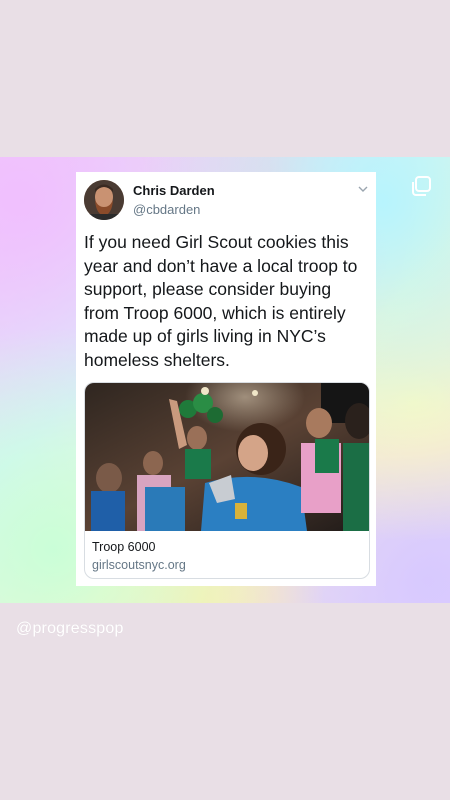 The image size is (450, 800). What do you see at coordinates (363, 189) in the screenshot?
I see `chevron-down-icon` at bounding box center [363, 189].